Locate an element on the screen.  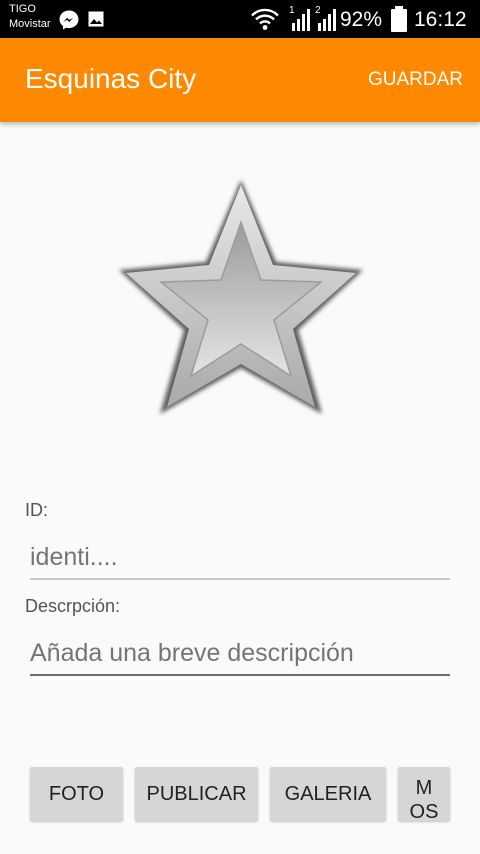
more-button-label-line-2: OS is located at coordinates (424, 811).